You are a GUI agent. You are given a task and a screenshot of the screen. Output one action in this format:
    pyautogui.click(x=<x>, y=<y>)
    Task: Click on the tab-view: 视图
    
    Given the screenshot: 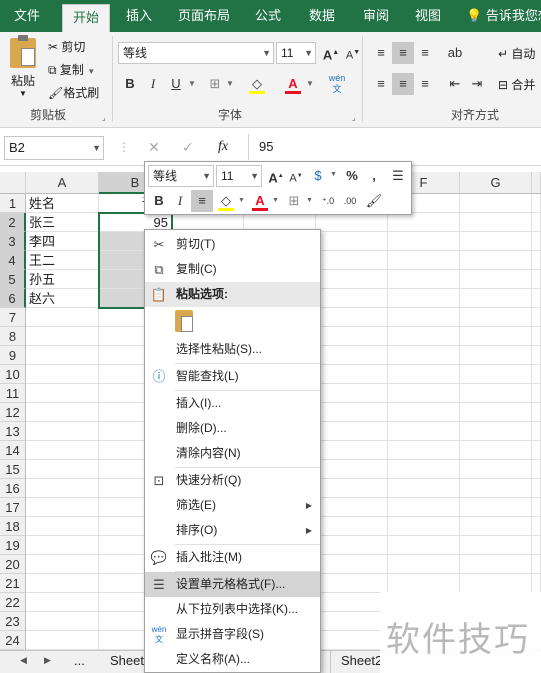 What is the action you would take?
    pyautogui.click(x=428, y=16)
    